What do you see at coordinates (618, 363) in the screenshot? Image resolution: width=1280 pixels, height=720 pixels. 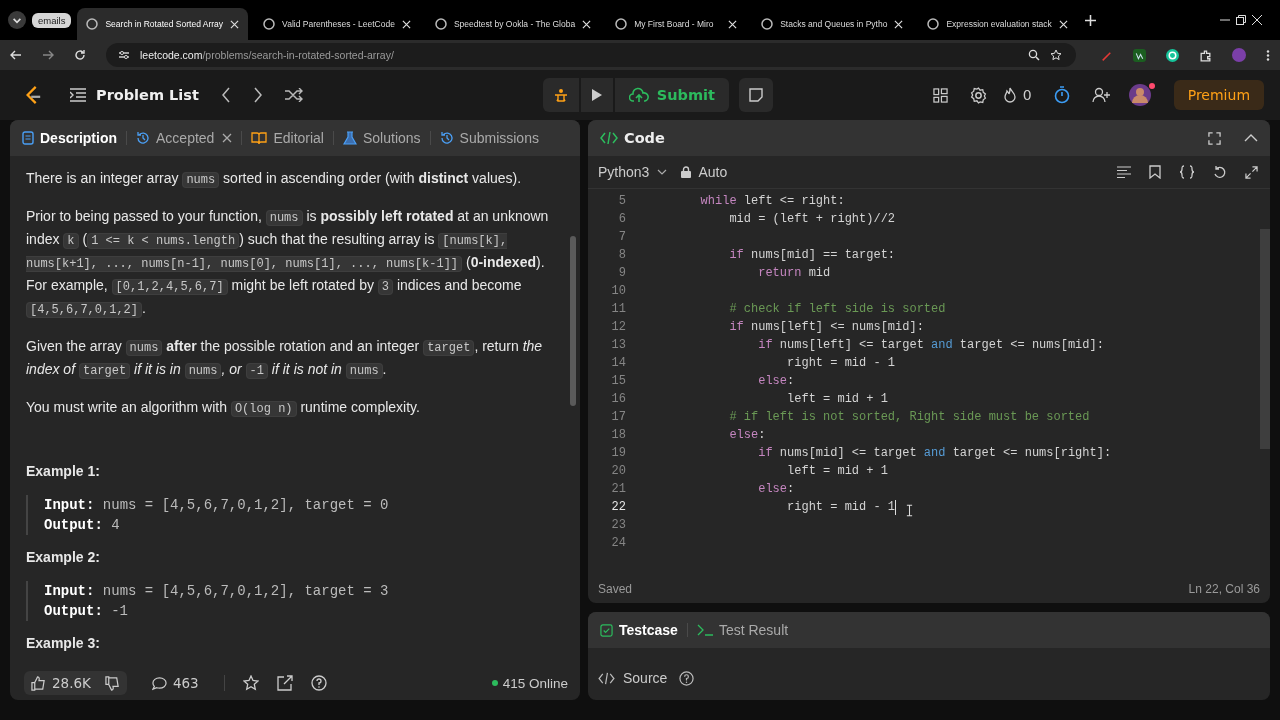 I see `line-number: 14` at bounding box center [618, 363].